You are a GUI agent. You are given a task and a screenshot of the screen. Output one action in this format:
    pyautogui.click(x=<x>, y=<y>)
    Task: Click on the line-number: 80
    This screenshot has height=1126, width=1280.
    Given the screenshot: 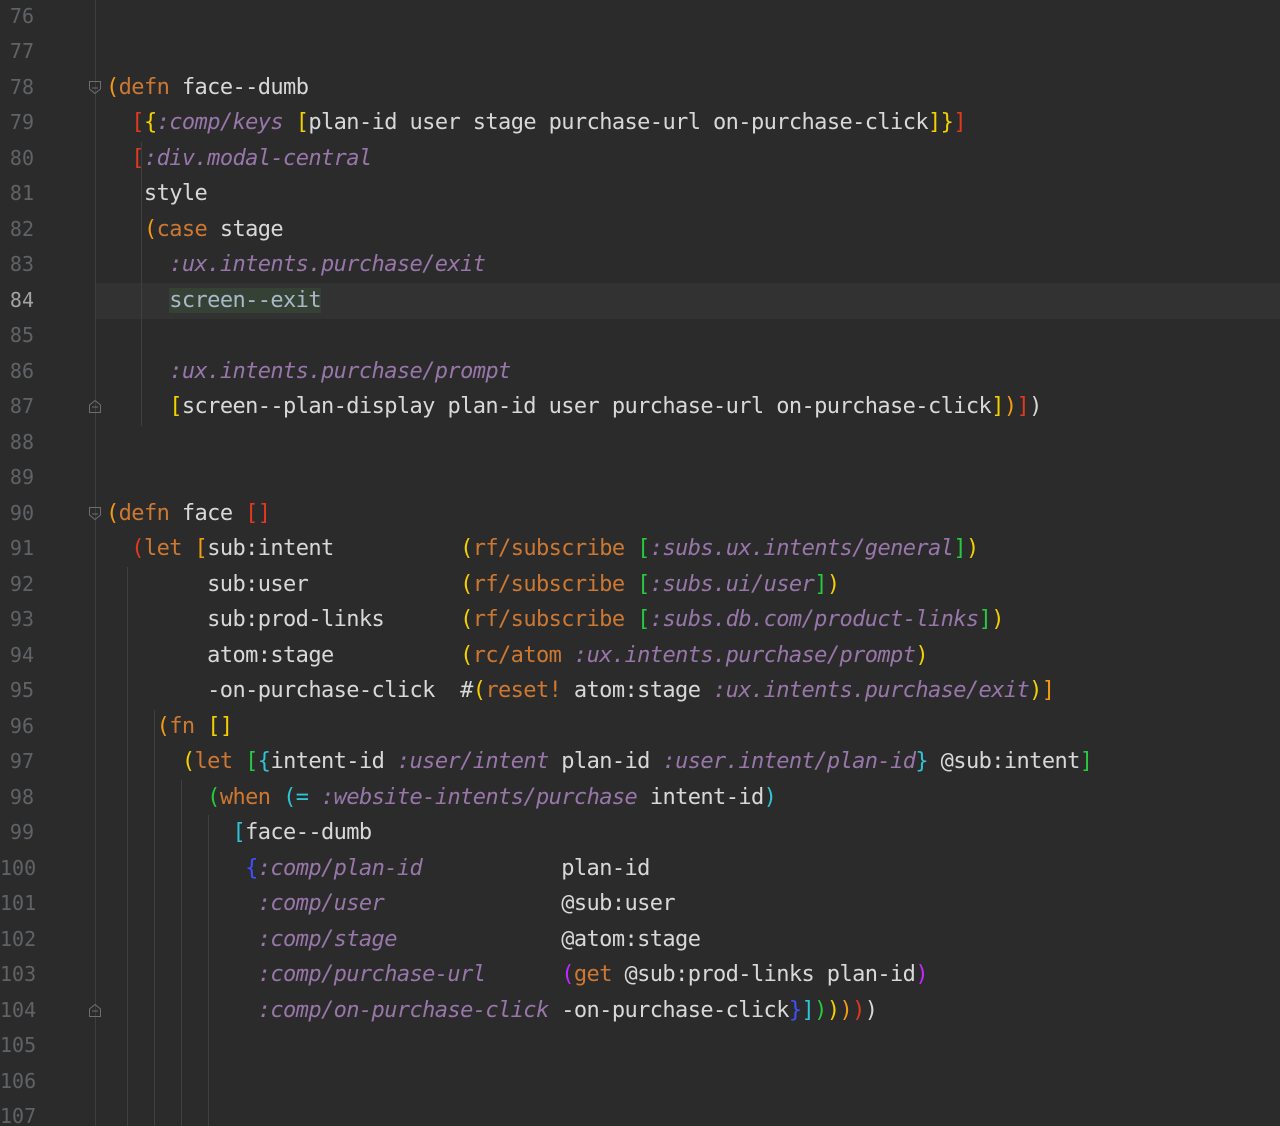 What is the action you would take?
    pyautogui.click(x=17, y=159)
    